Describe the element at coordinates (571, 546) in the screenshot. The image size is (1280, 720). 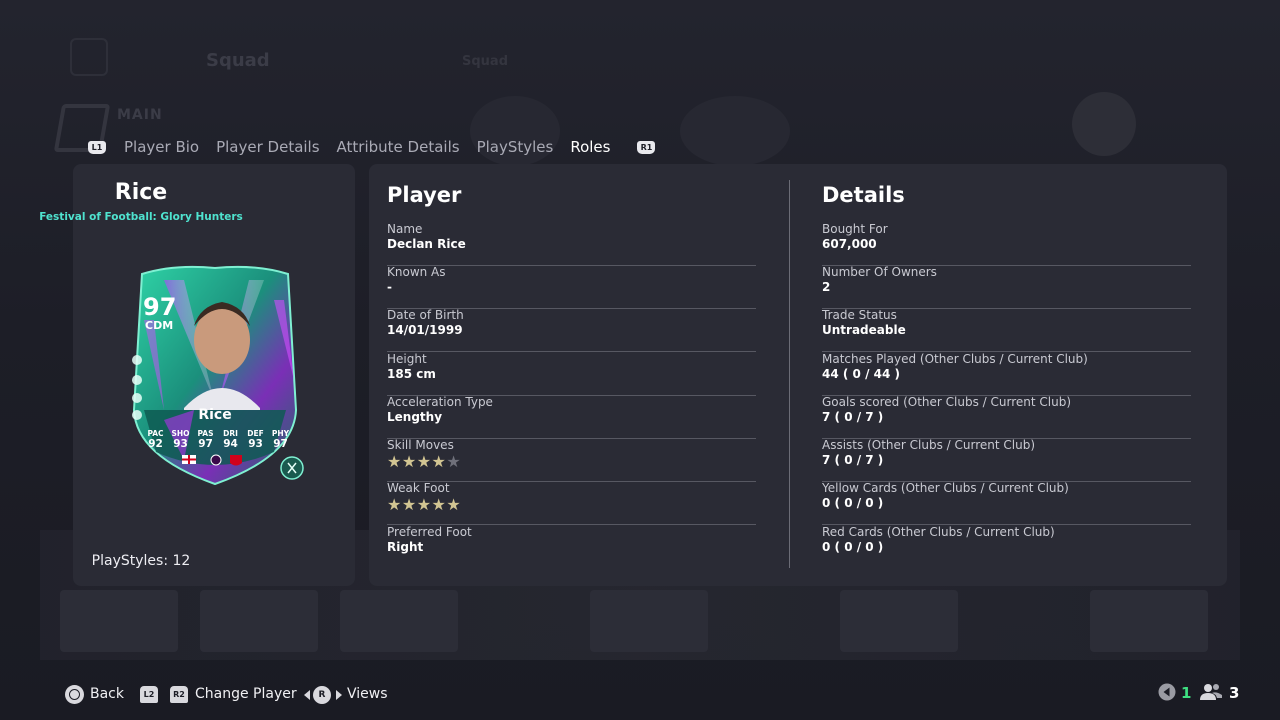
I see `field-preferred-foot: Preferred Foot Right` at that location.